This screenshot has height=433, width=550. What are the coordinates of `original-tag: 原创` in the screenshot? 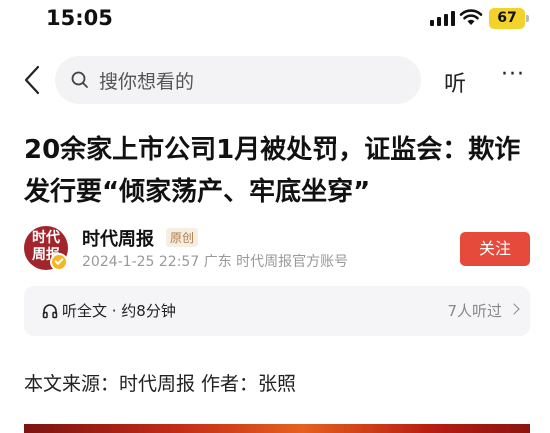 It's located at (182, 237).